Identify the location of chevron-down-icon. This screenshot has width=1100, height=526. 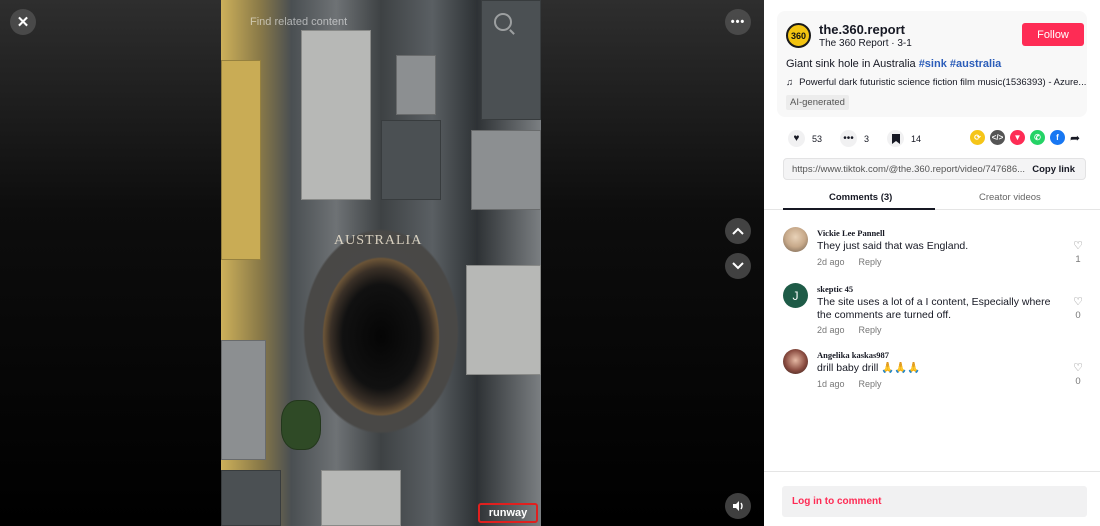
(738, 266).